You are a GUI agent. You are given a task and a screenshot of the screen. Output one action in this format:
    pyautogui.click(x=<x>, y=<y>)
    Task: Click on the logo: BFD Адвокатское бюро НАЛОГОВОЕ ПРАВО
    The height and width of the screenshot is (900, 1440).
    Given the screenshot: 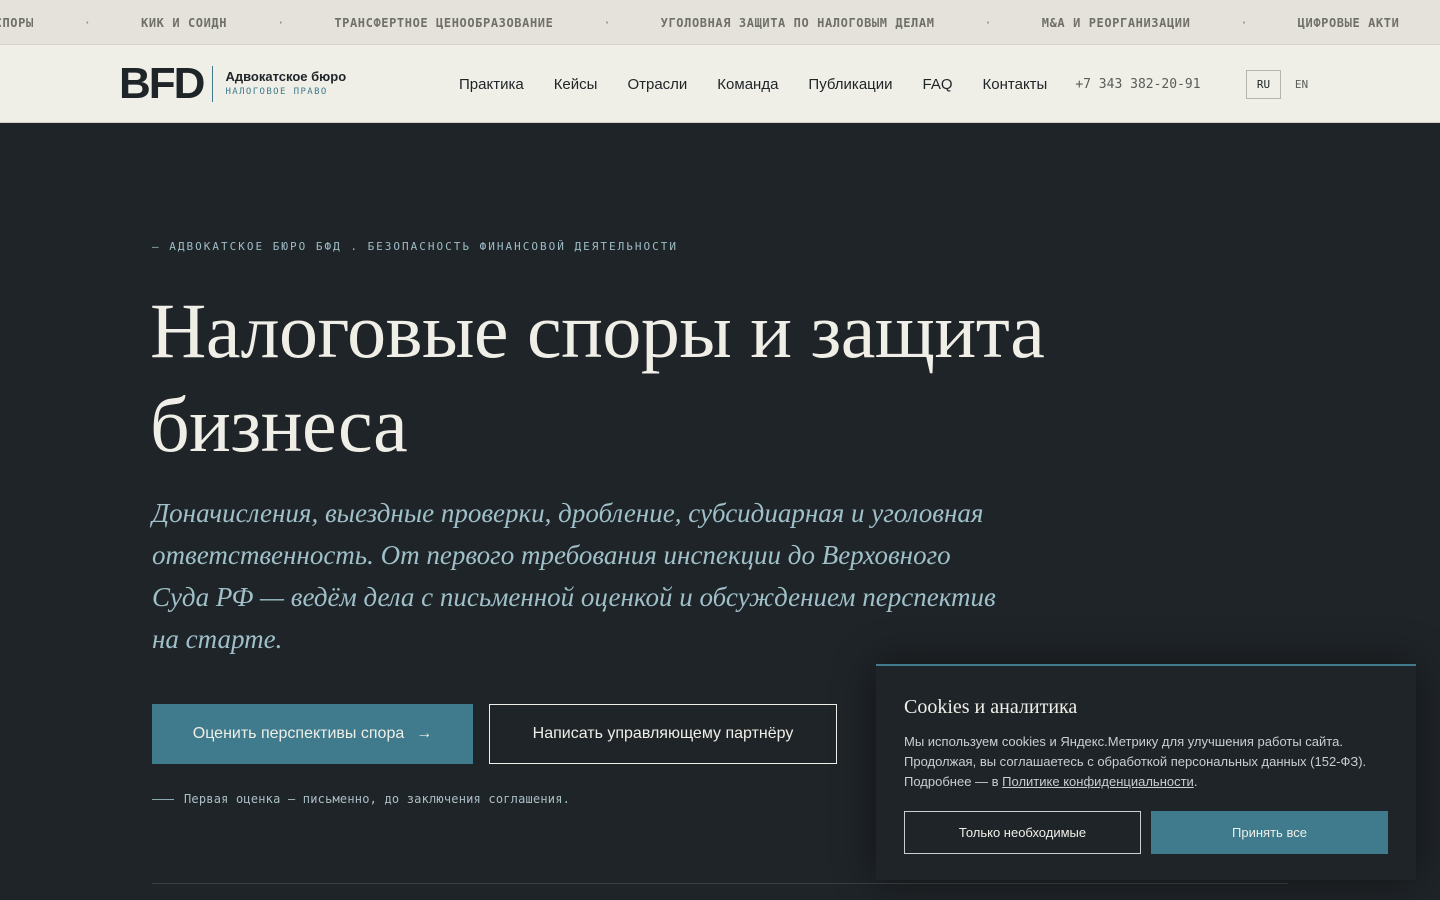 What is the action you would take?
    pyautogui.click(x=232, y=83)
    